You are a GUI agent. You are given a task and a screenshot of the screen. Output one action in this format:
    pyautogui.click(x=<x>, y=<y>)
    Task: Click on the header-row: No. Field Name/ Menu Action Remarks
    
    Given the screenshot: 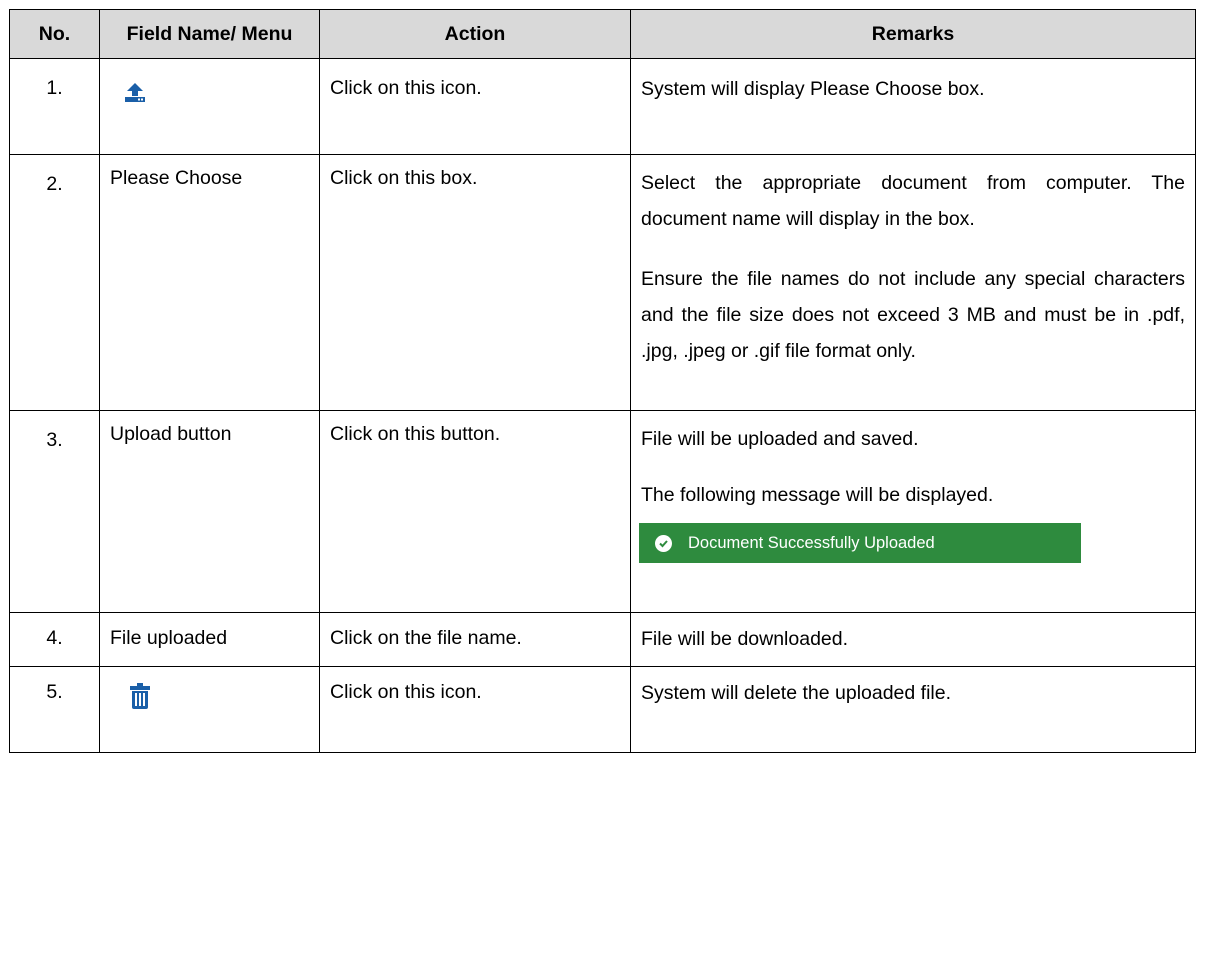 What is the action you would take?
    pyautogui.click(x=602, y=34)
    